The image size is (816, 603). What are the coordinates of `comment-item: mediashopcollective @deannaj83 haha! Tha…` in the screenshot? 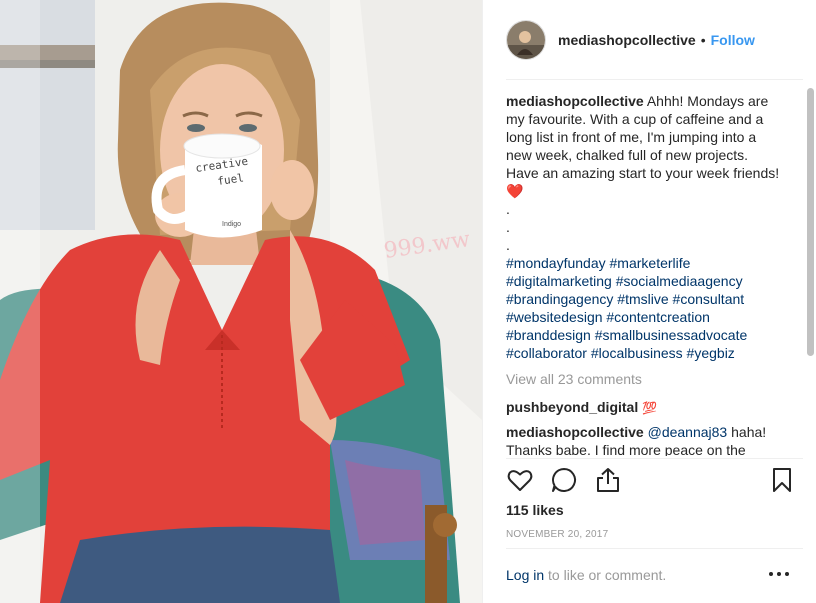 It's located at (644, 439).